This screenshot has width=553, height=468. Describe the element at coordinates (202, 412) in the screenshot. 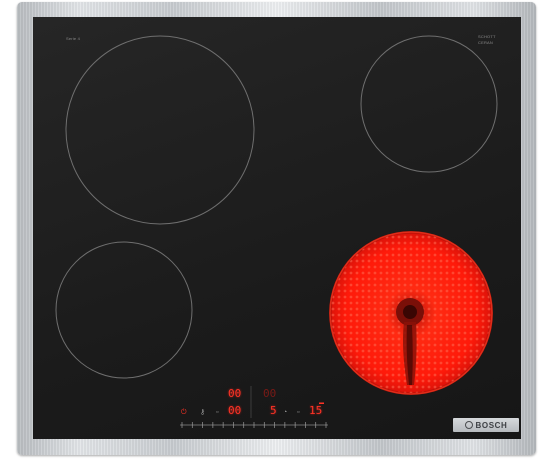

I see `childlock-icon: ⚷` at that location.